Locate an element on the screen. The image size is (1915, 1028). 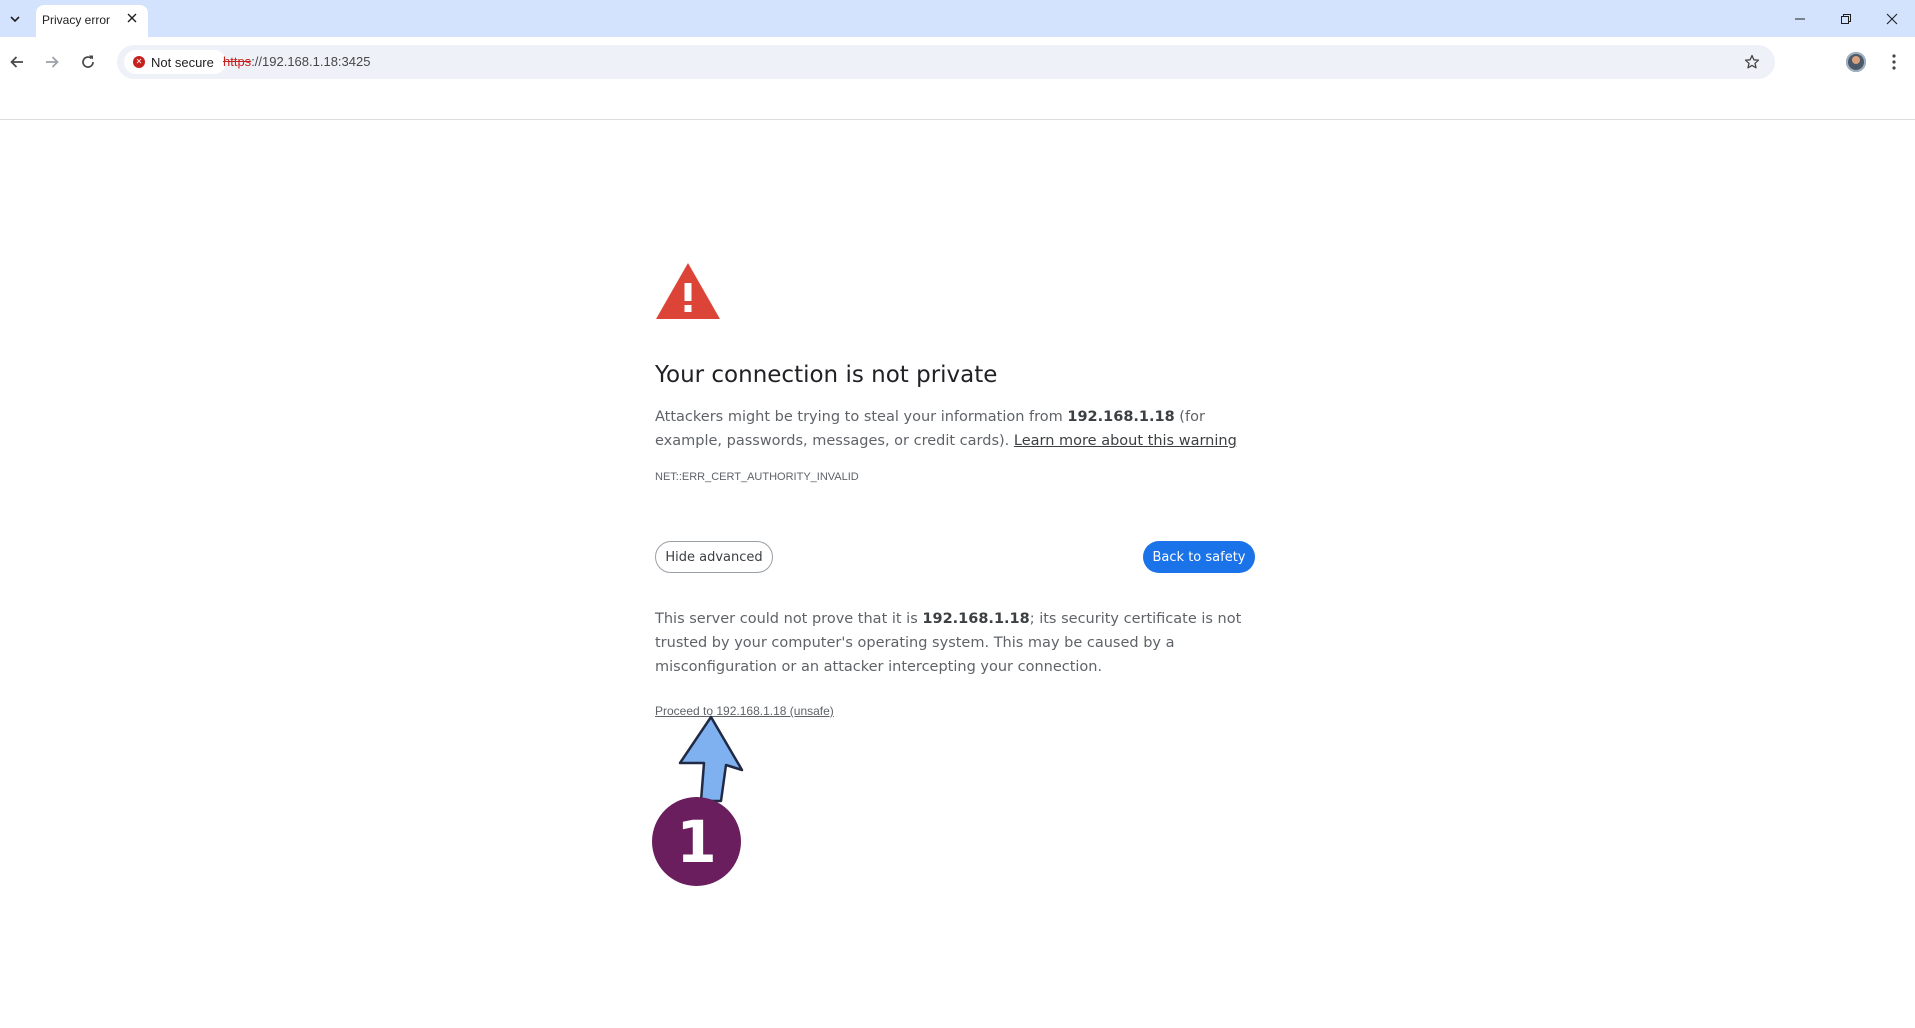
forward-button is located at coordinates (52, 62).